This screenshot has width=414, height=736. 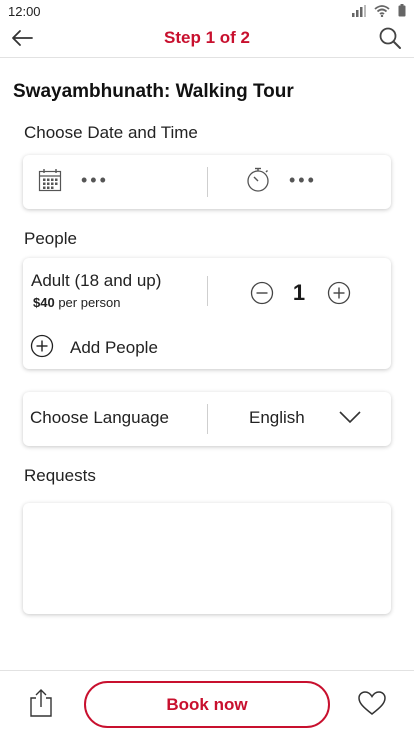 I want to click on status-icons, so click(x=379, y=13).